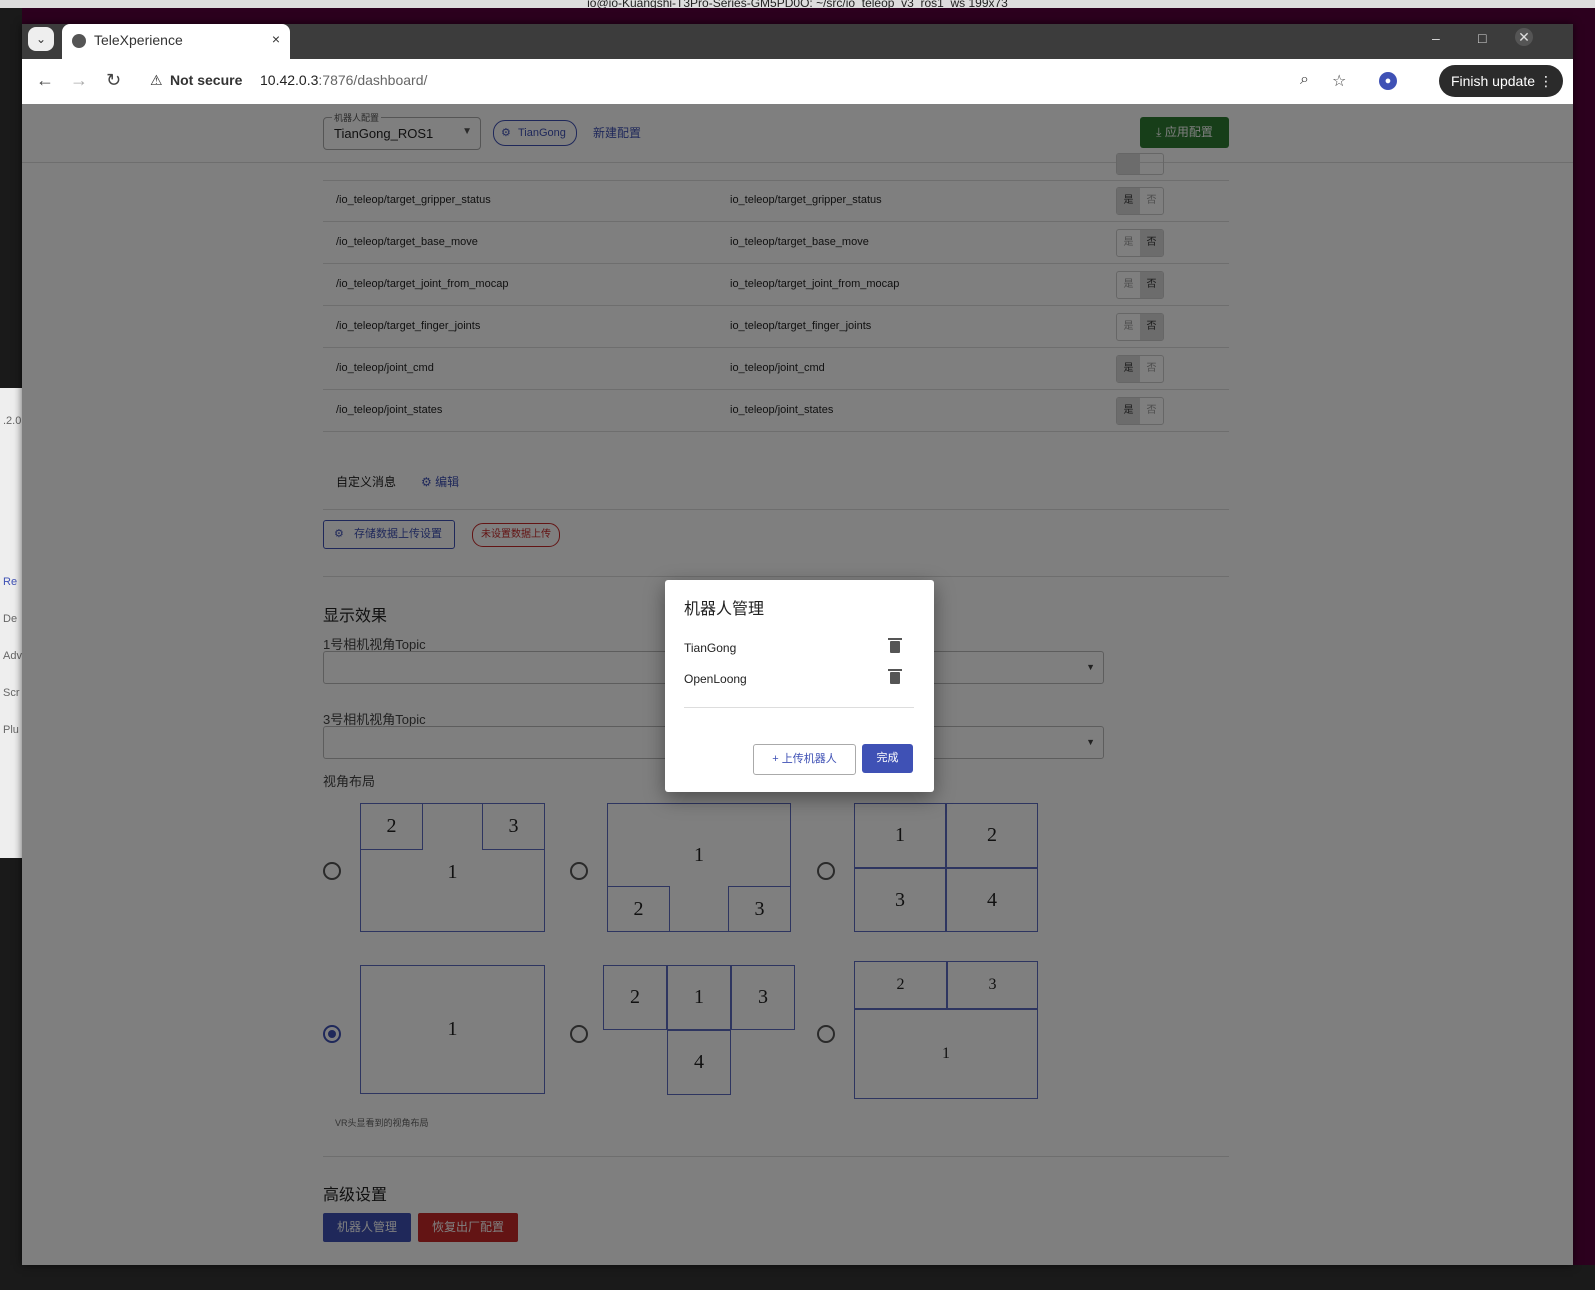 This screenshot has height=1290, width=1595. I want to click on plus-icon: +, so click(777, 759).